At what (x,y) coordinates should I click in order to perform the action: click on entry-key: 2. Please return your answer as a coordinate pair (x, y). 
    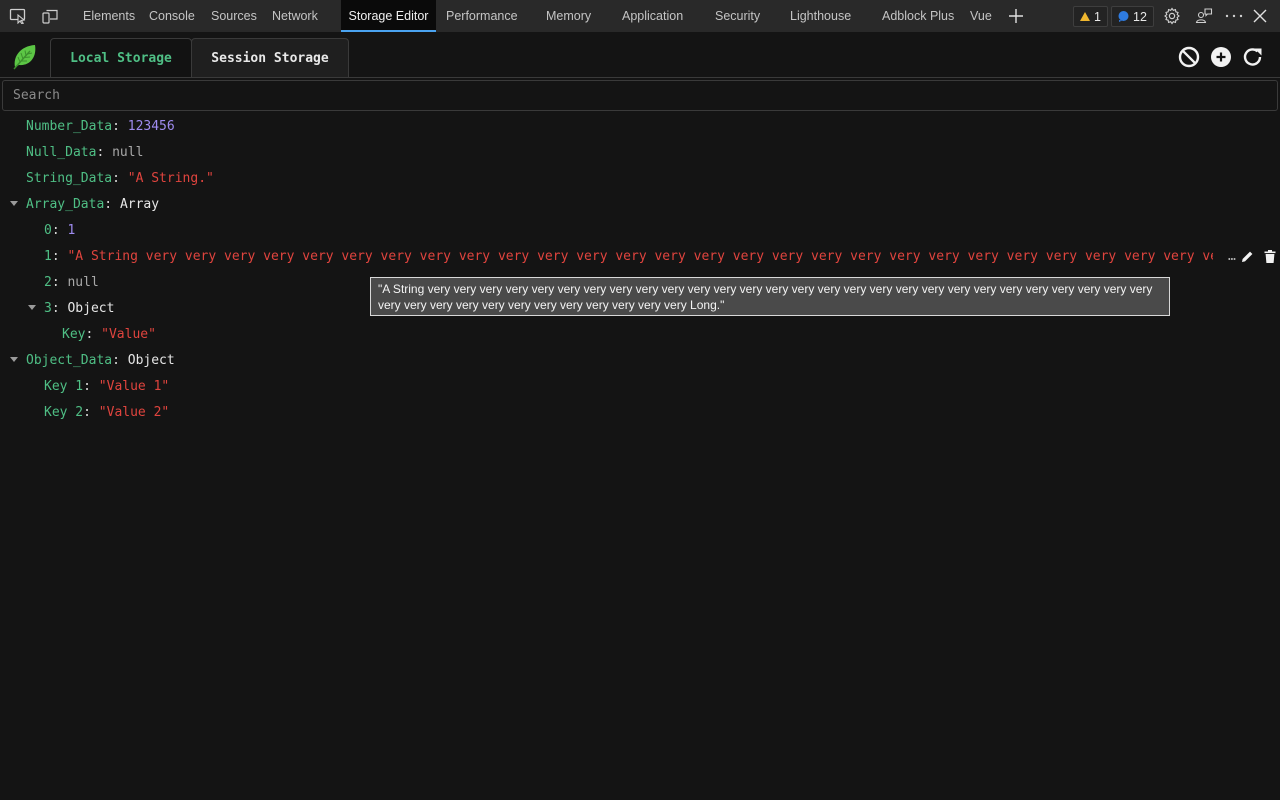
    Looking at the image, I should click on (48, 282).